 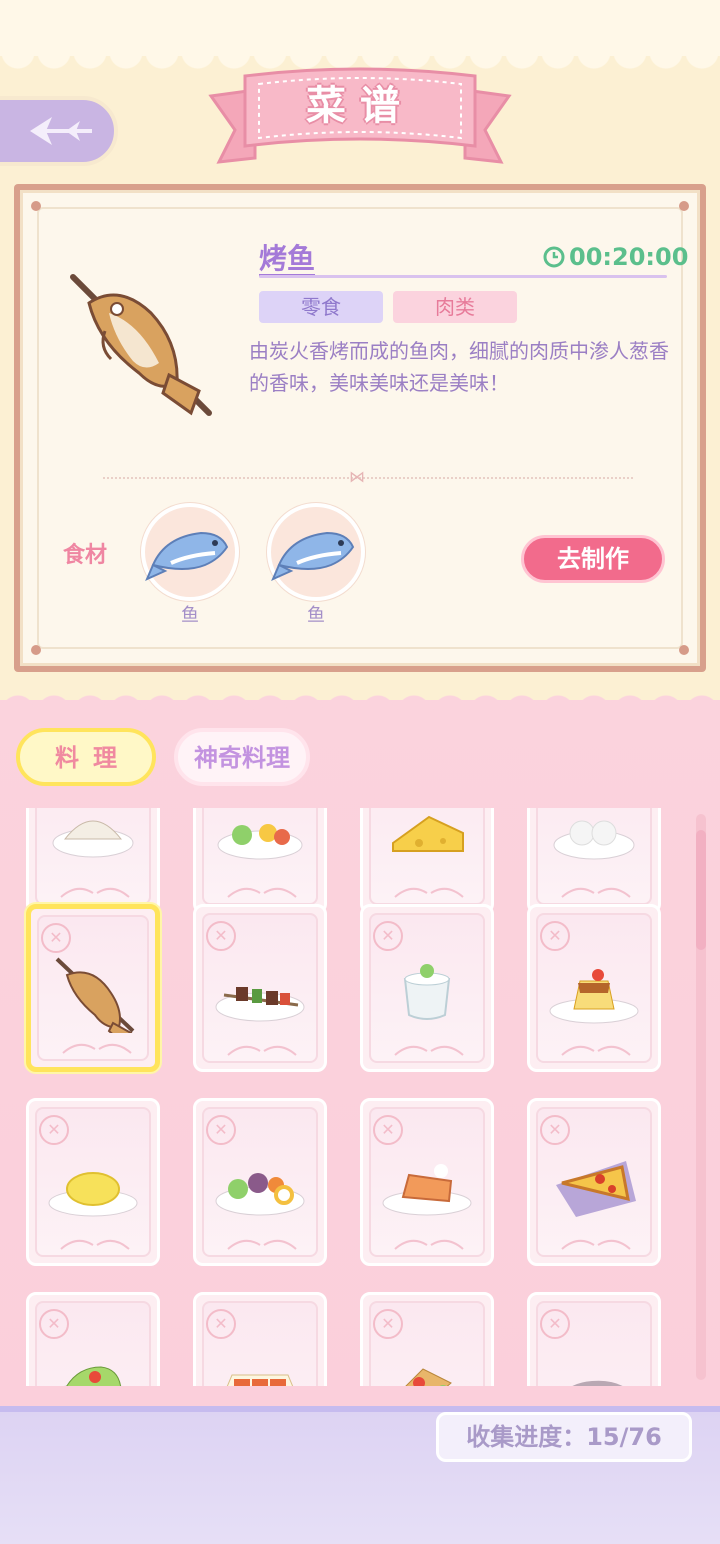 What do you see at coordinates (93, 1376) in the screenshot?
I see `wrap-icon` at bounding box center [93, 1376].